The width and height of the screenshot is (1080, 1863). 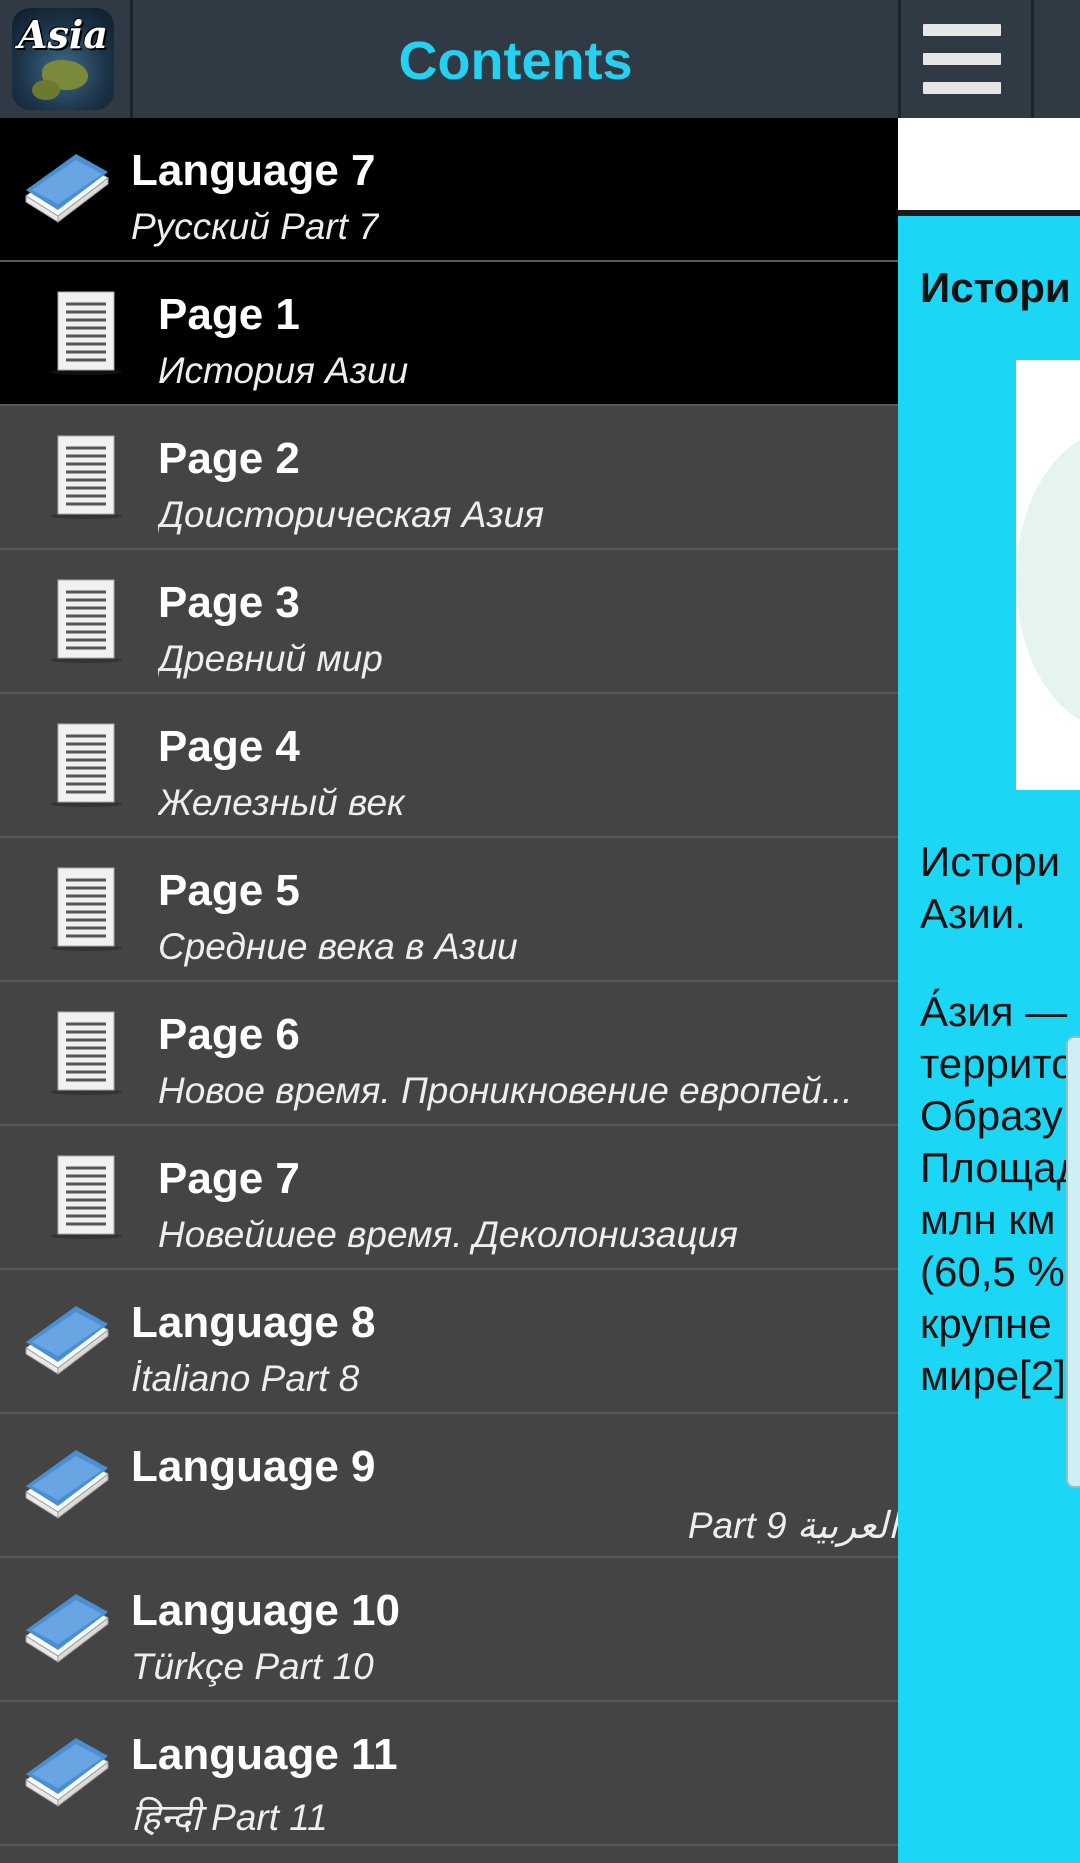 What do you see at coordinates (229, 458) in the screenshot?
I see `item-title: Page 2` at bounding box center [229, 458].